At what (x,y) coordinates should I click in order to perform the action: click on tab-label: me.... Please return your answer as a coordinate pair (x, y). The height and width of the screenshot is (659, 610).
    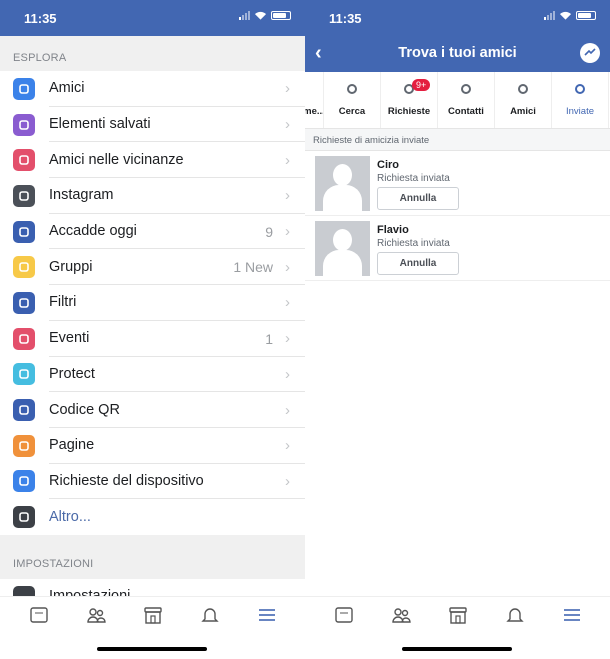
    Looking at the image, I should click on (314, 111).